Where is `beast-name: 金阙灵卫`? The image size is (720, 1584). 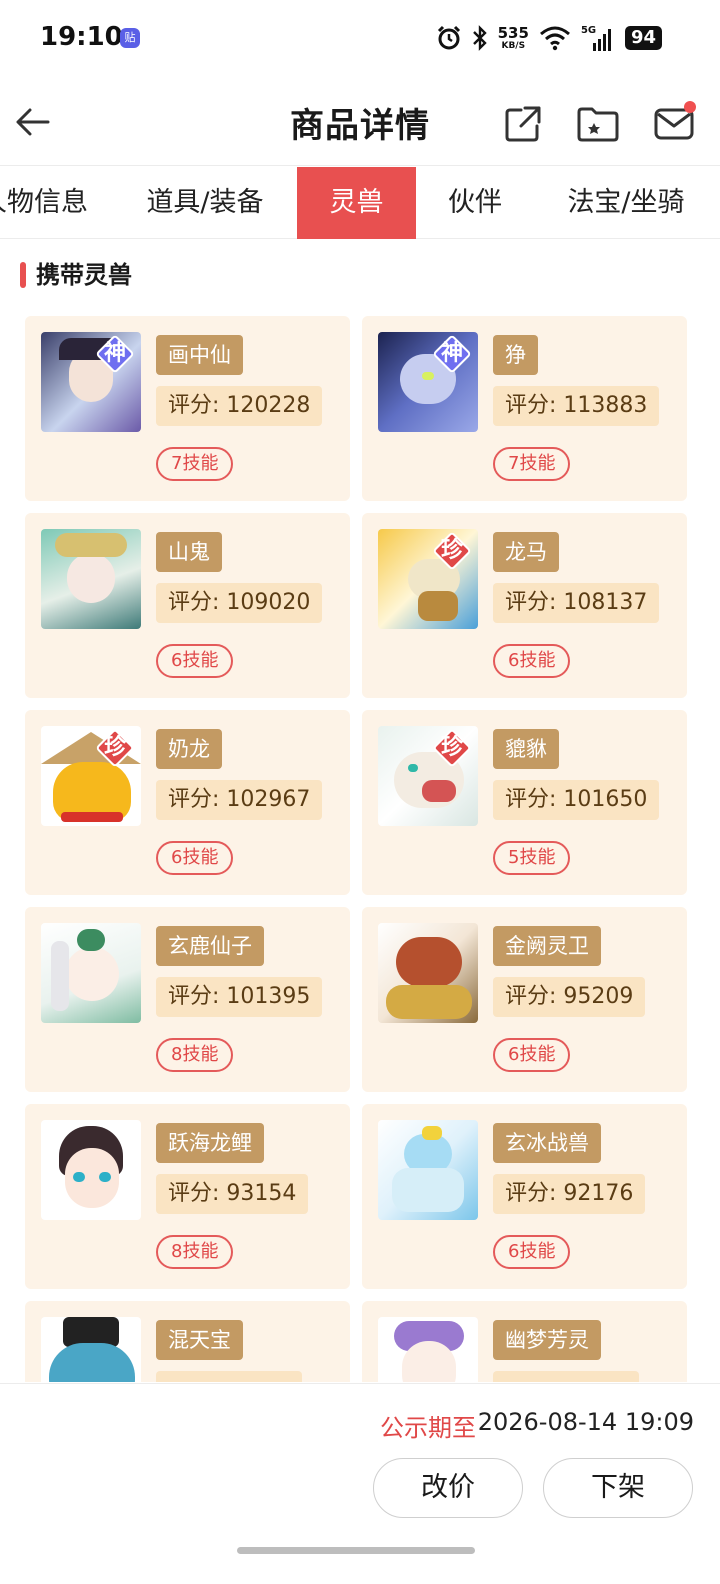 beast-name: 金阙灵卫 is located at coordinates (547, 946).